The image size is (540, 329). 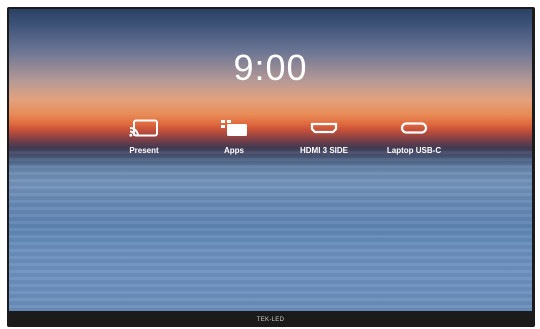 What do you see at coordinates (270, 320) in the screenshot?
I see `brand-label: TEK-LED` at bounding box center [270, 320].